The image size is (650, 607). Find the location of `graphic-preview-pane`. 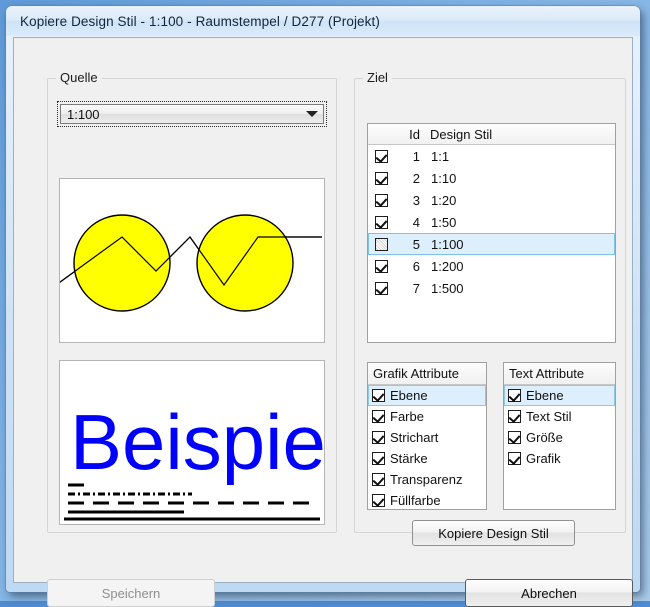

graphic-preview-pane is located at coordinates (192, 260).